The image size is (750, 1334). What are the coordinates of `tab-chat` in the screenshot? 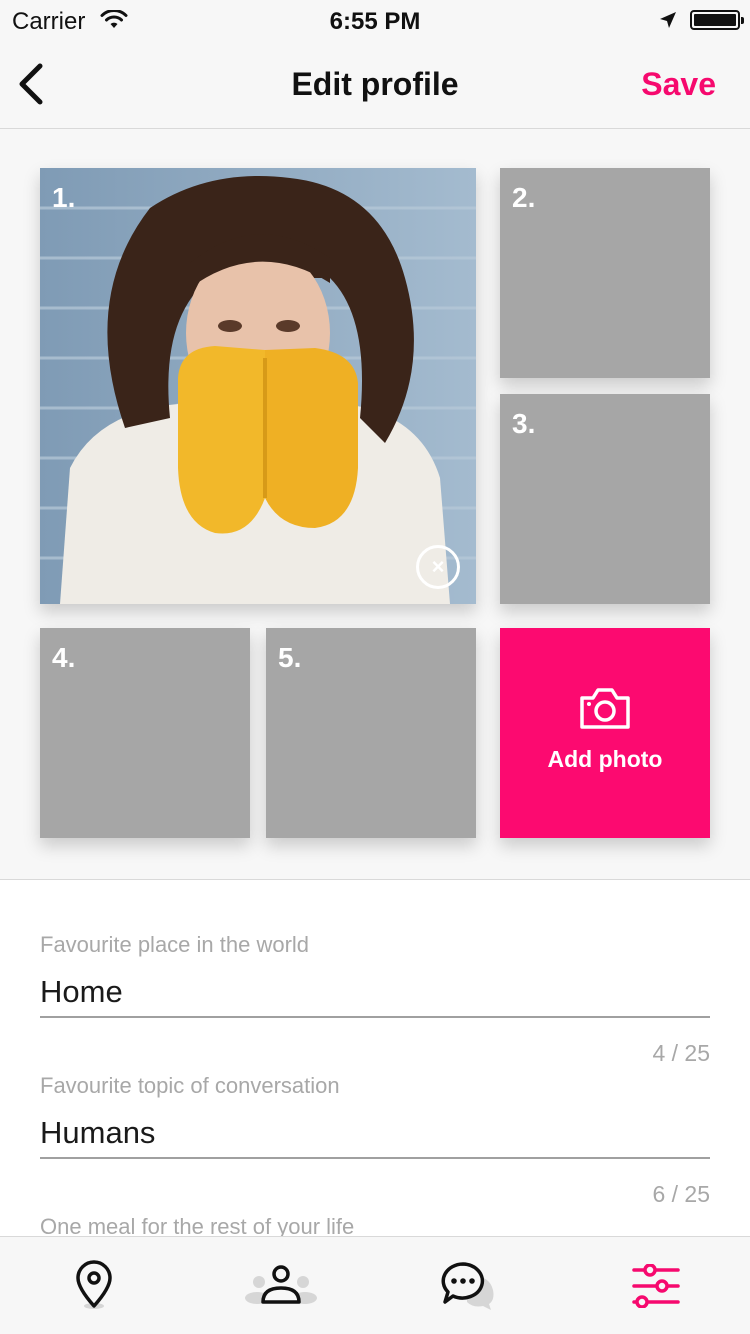 It's located at (469, 1285).